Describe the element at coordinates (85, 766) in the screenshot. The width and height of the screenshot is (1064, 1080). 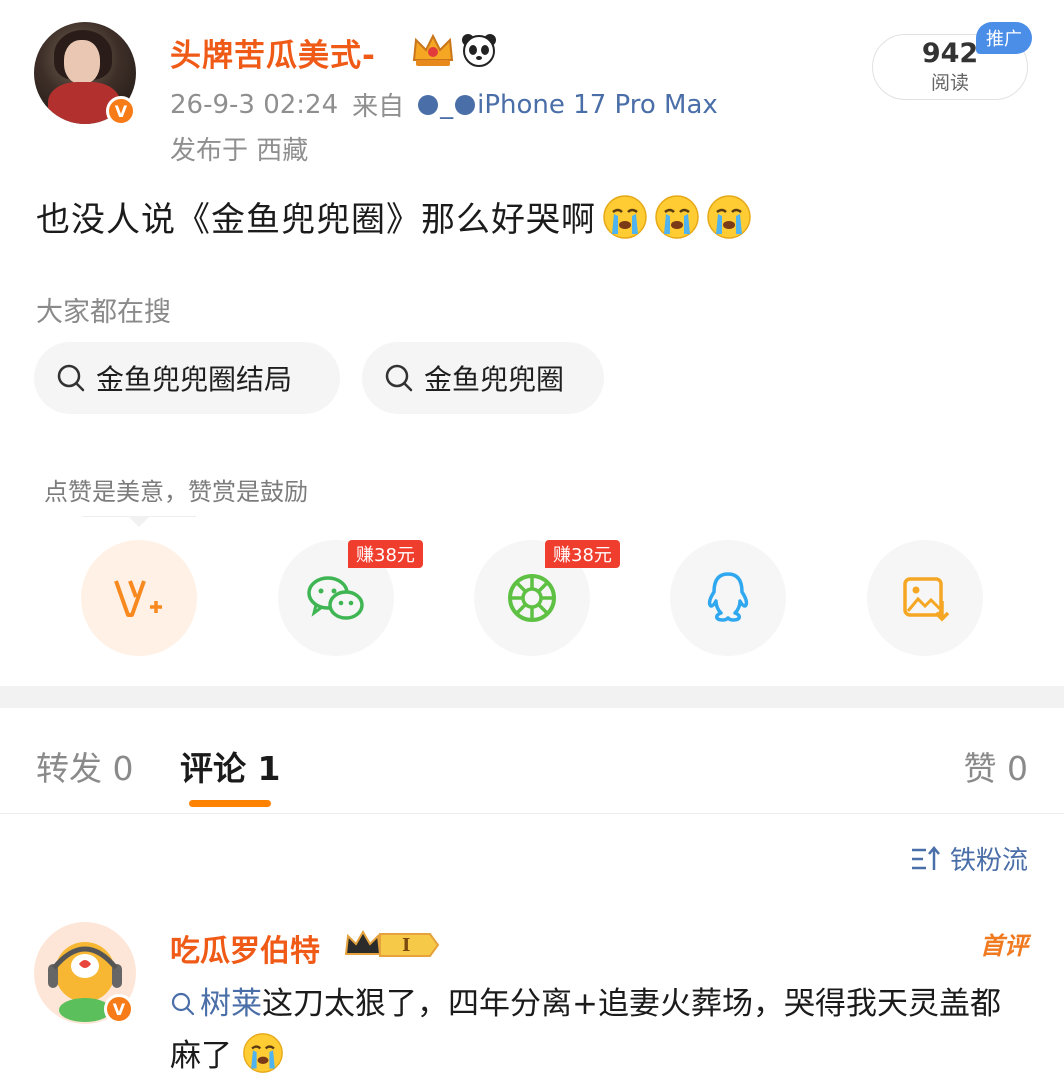
I see `tab-repost: 转发 0` at that location.